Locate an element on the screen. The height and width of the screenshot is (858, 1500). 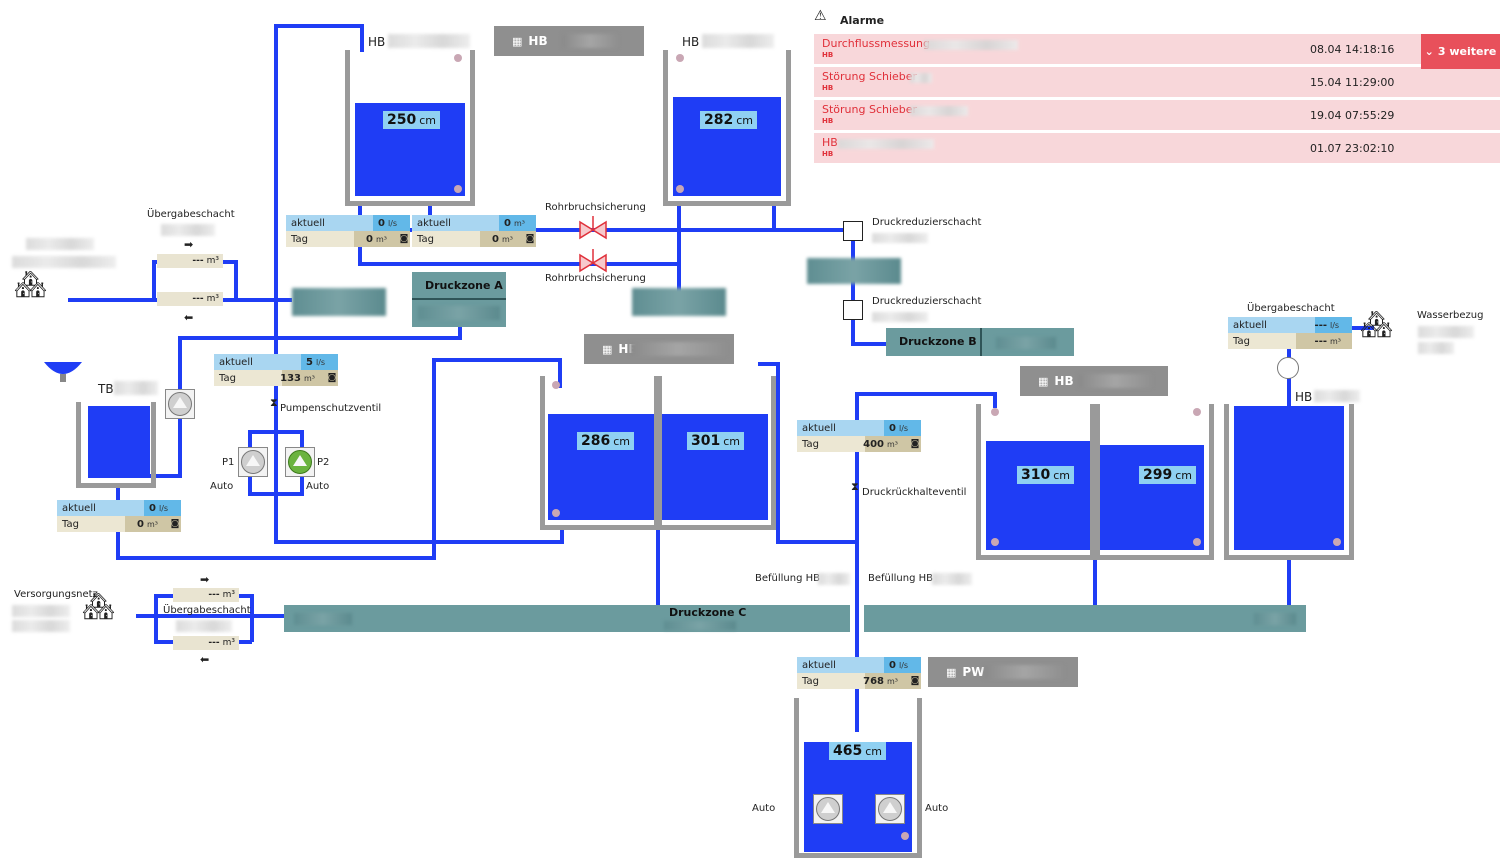
pw-tank: 465 cm is located at coordinates (858, 778).